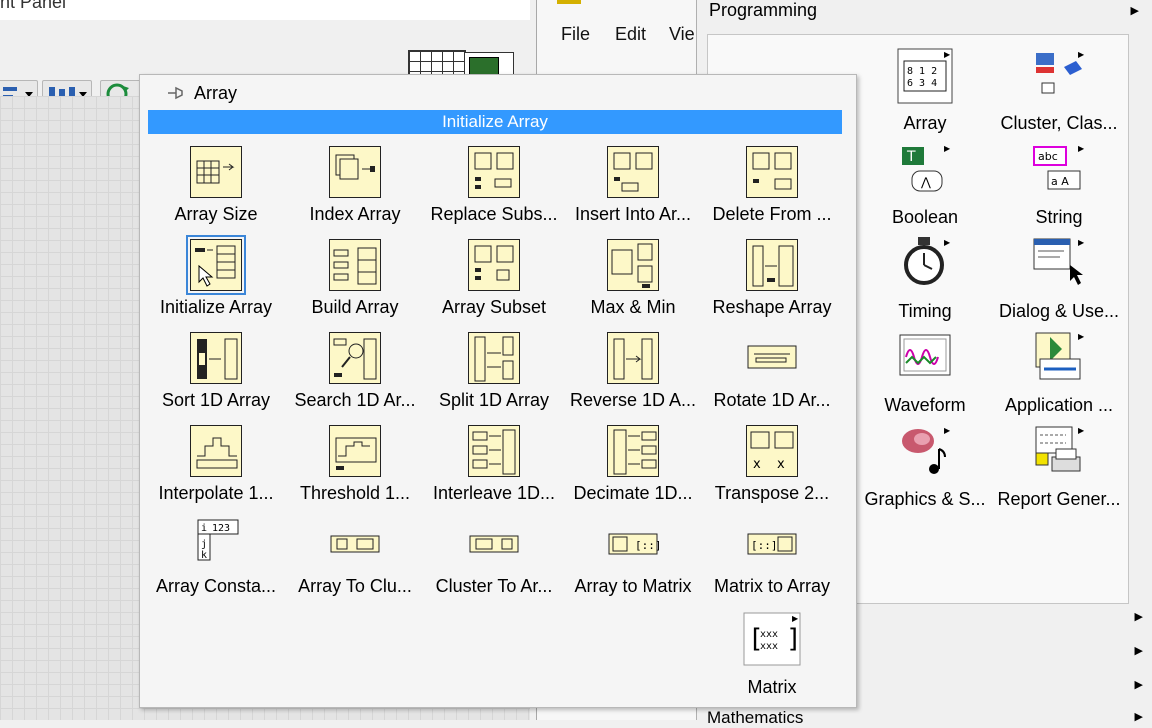 The width and height of the screenshot is (1152, 728). Describe the element at coordinates (494, 544) in the screenshot. I see `cluster-to-array-icon` at that location.